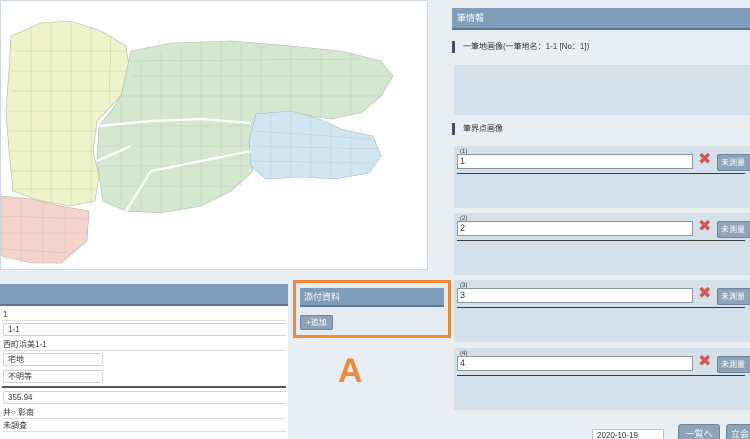 Image resolution: width=750 pixels, height=439 pixels. I want to click on point-input: 4, so click(575, 363).